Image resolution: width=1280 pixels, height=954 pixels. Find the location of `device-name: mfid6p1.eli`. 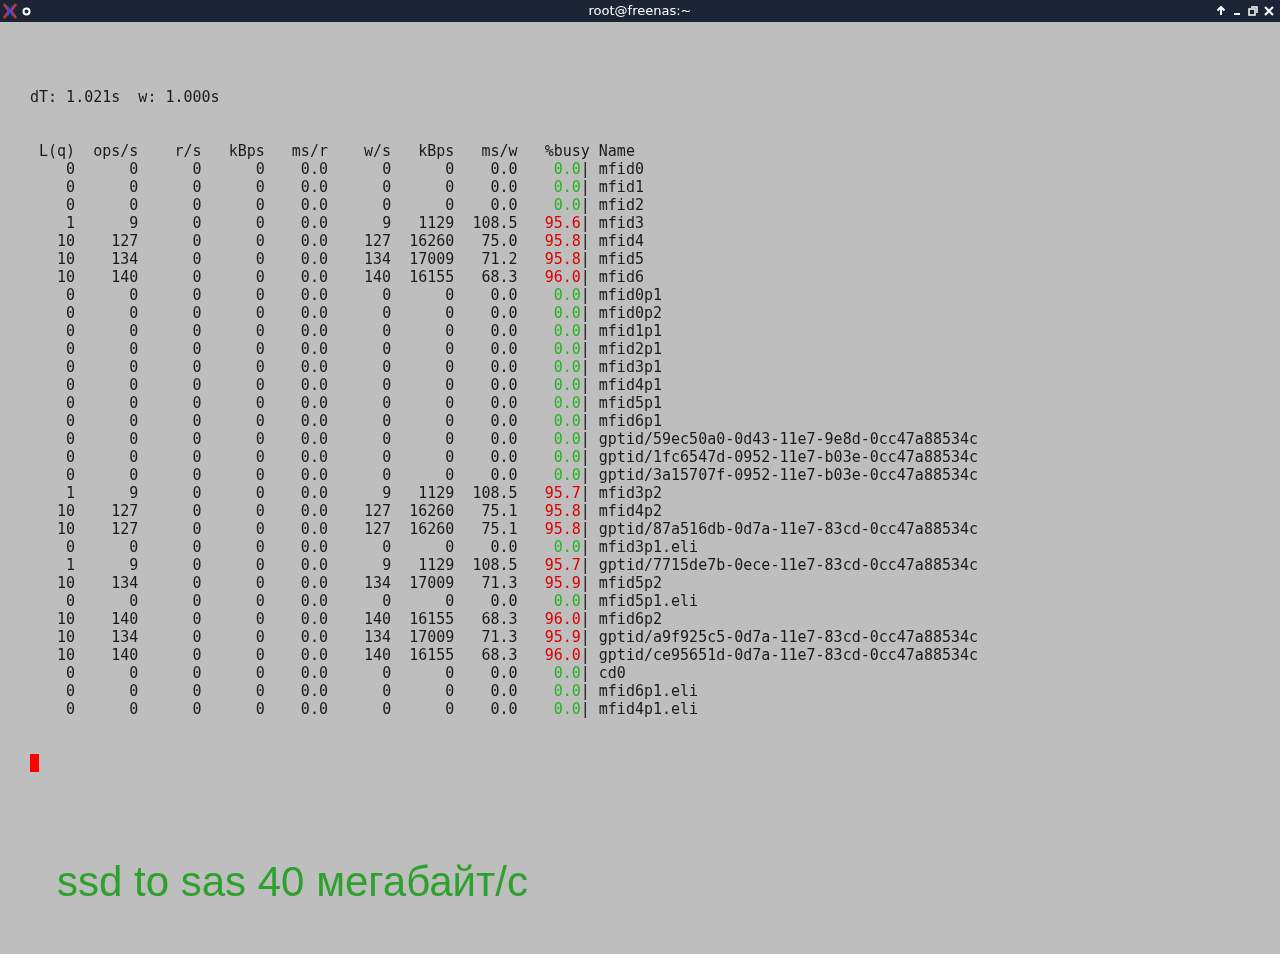

device-name: mfid6p1.eli is located at coordinates (648, 691).